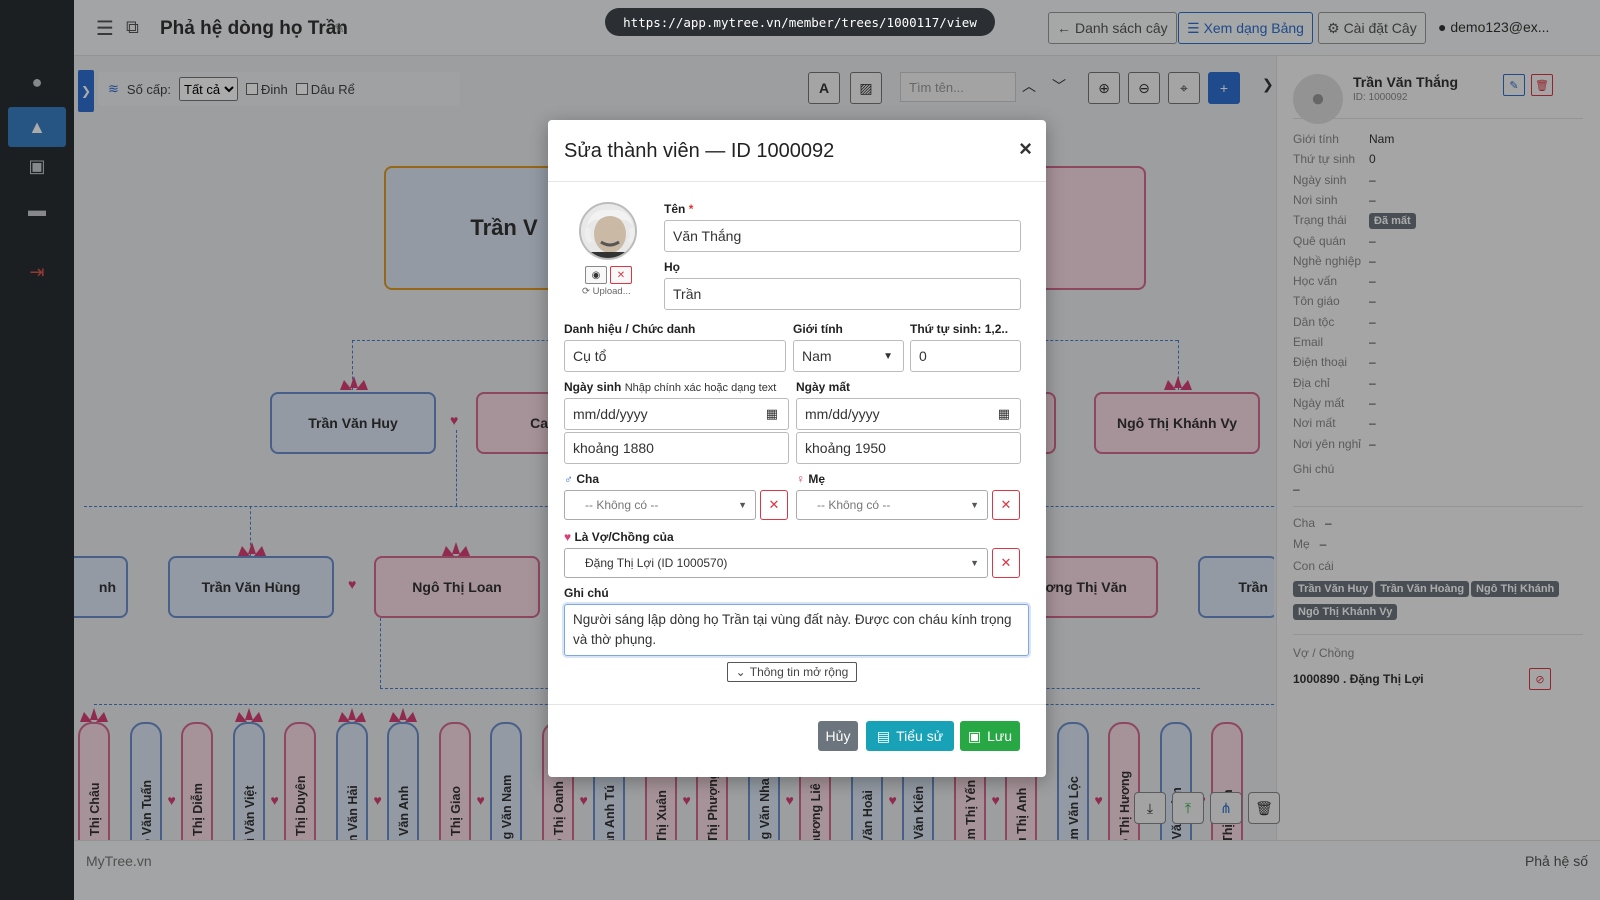 Image resolution: width=1600 pixels, height=900 pixels. Describe the element at coordinates (892, 505) in the screenshot. I see `mother-select: -- Không có -- ▼` at that location.